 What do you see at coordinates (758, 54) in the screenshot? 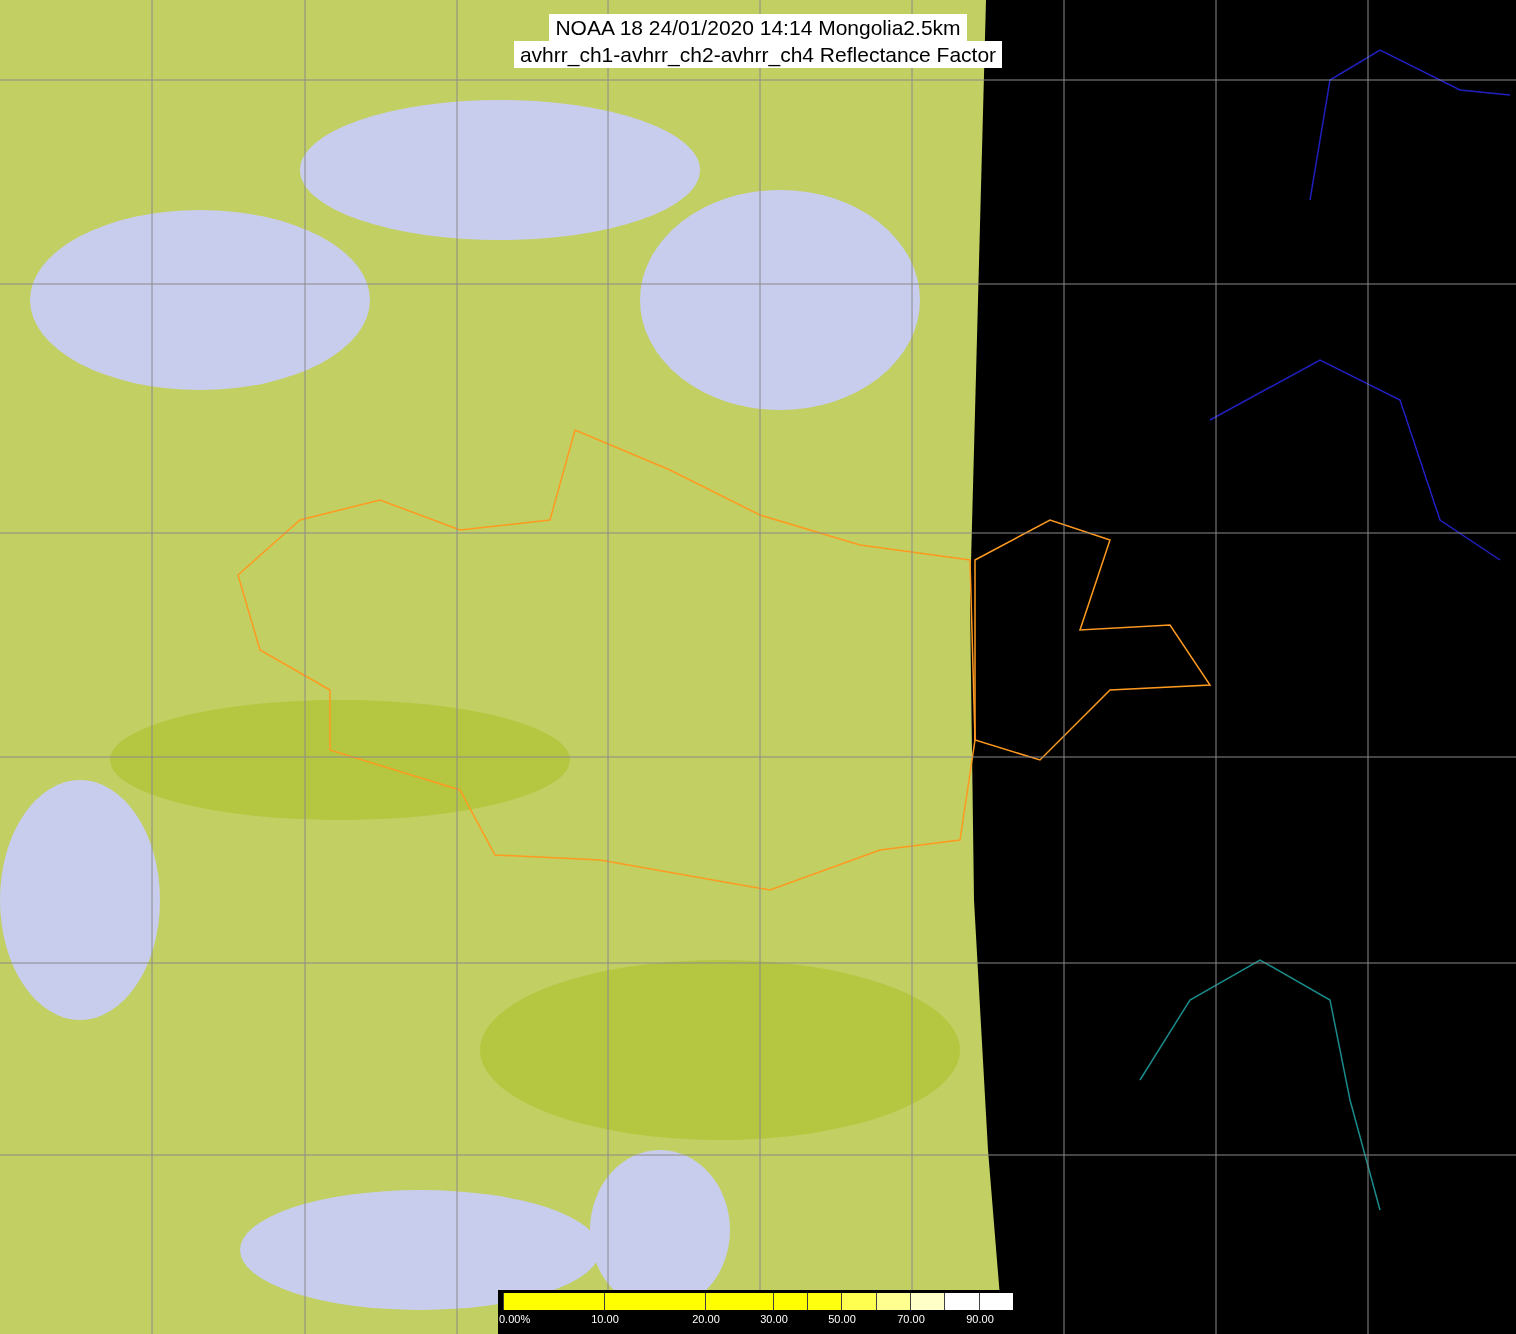
I see `map-title: avhrr_ch1-avhrr_ch2-avhrr_ch4 Reflectance Factor` at bounding box center [758, 54].